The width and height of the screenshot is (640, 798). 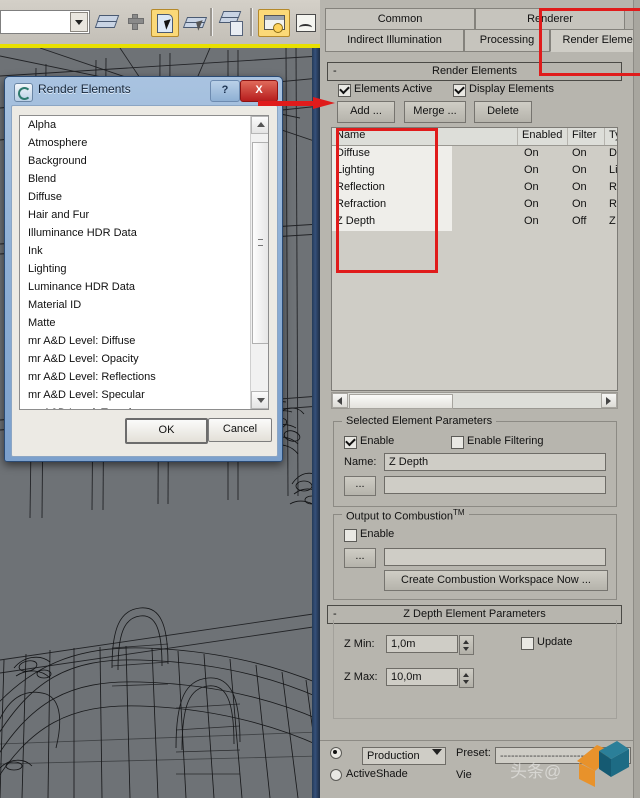 What do you see at coordinates (495, 462) in the screenshot?
I see `element-name-input: Z Depth` at bounding box center [495, 462].